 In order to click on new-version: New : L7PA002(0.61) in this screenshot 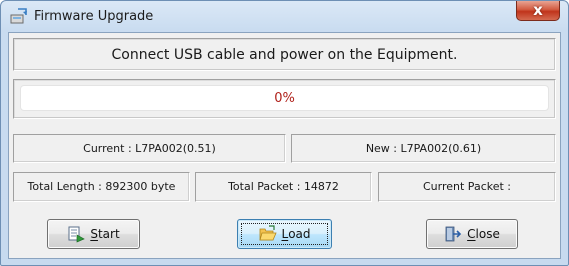, I will do `click(423, 148)`.